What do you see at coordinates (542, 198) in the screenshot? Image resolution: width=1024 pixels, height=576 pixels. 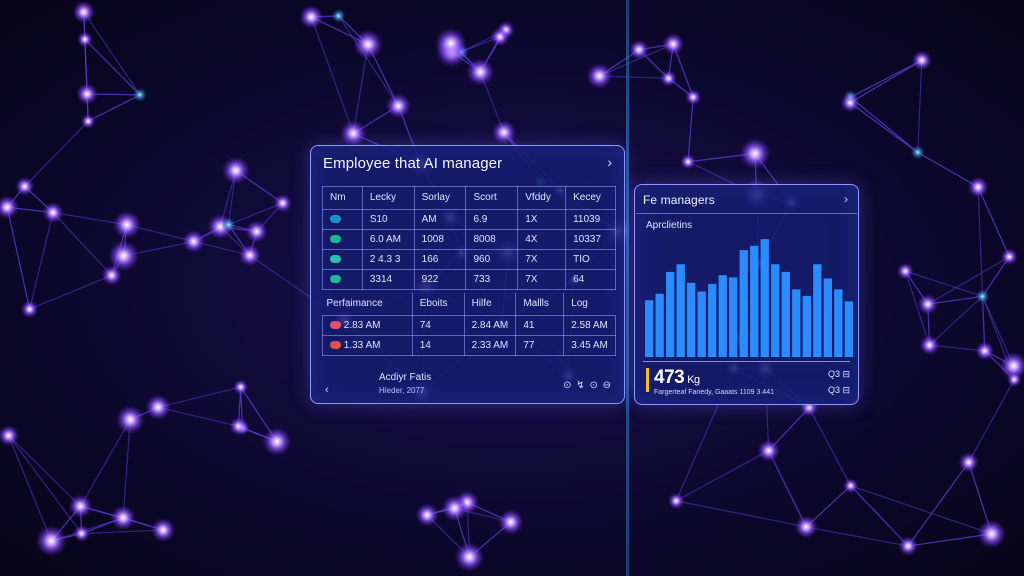 I see `column-header: Vfddy` at bounding box center [542, 198].